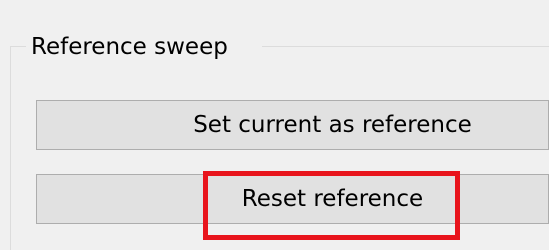  I want to click on reference-sweep-group-title: Reference sweep, so click(129, 47).